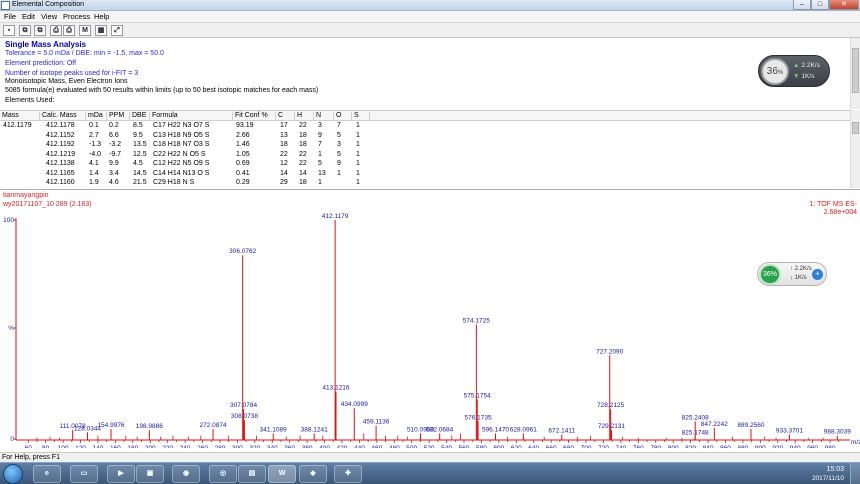 This screenshot has width=860, height=484. Describe the element at coordinates (243, 154) in the screenshot. I see `table-cell: 1.05` at that location.